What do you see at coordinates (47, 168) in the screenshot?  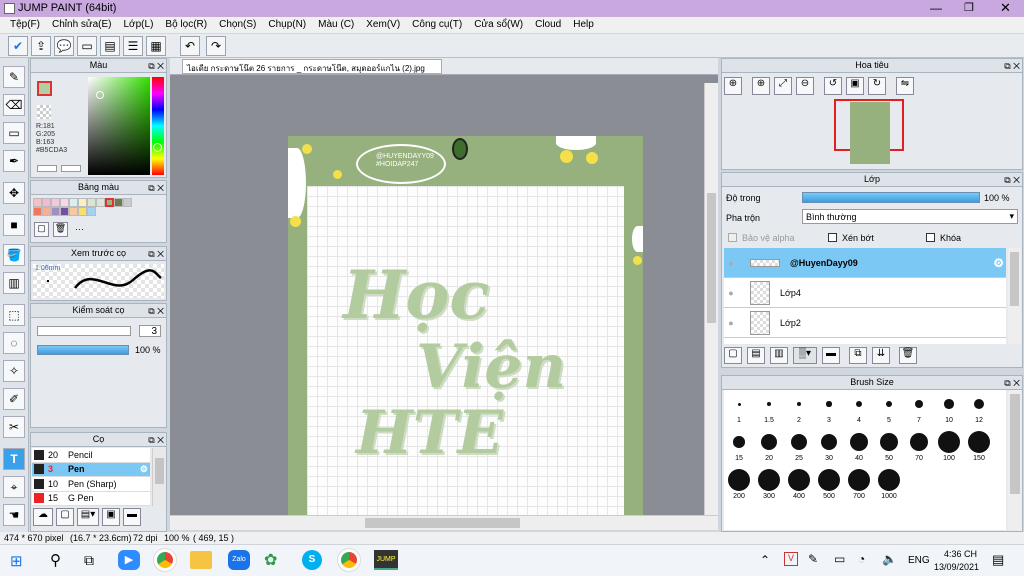 I see `color-mode-button` at bounding box center [47, 168].